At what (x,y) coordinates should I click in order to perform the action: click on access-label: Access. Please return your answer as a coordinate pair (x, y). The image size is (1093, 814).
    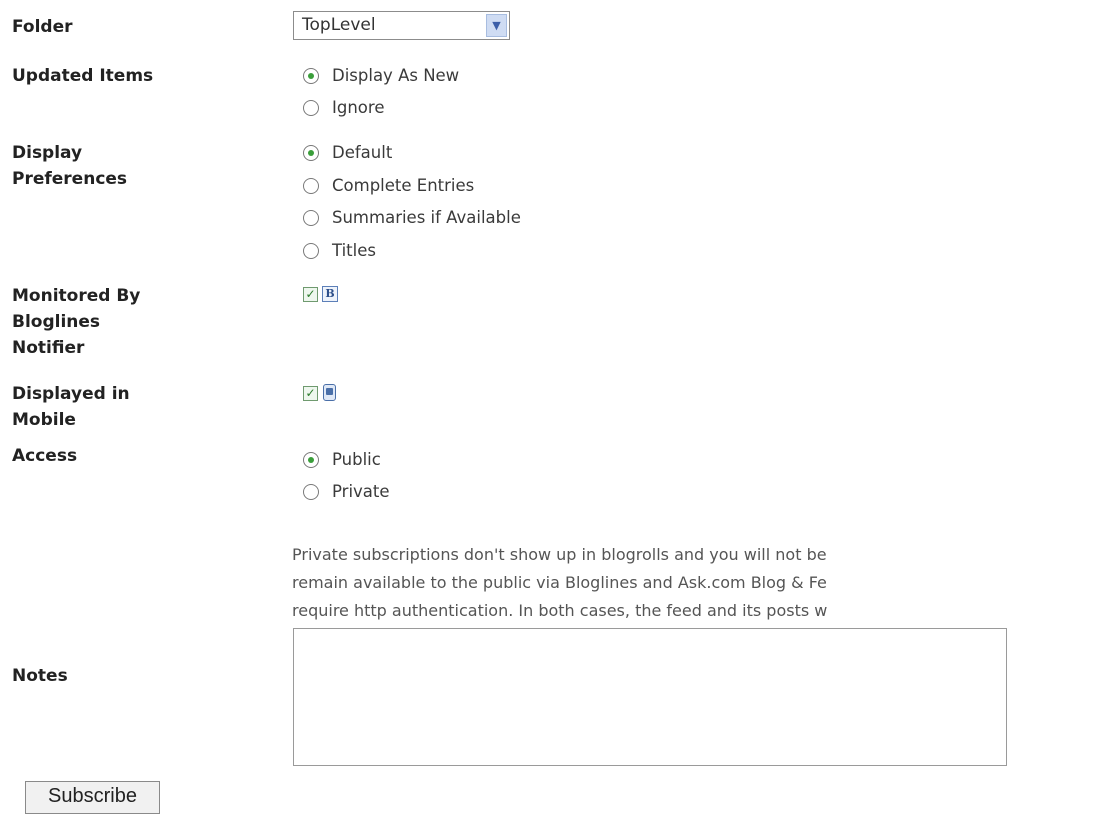
    Looking at the image, I should click on (45, 456).